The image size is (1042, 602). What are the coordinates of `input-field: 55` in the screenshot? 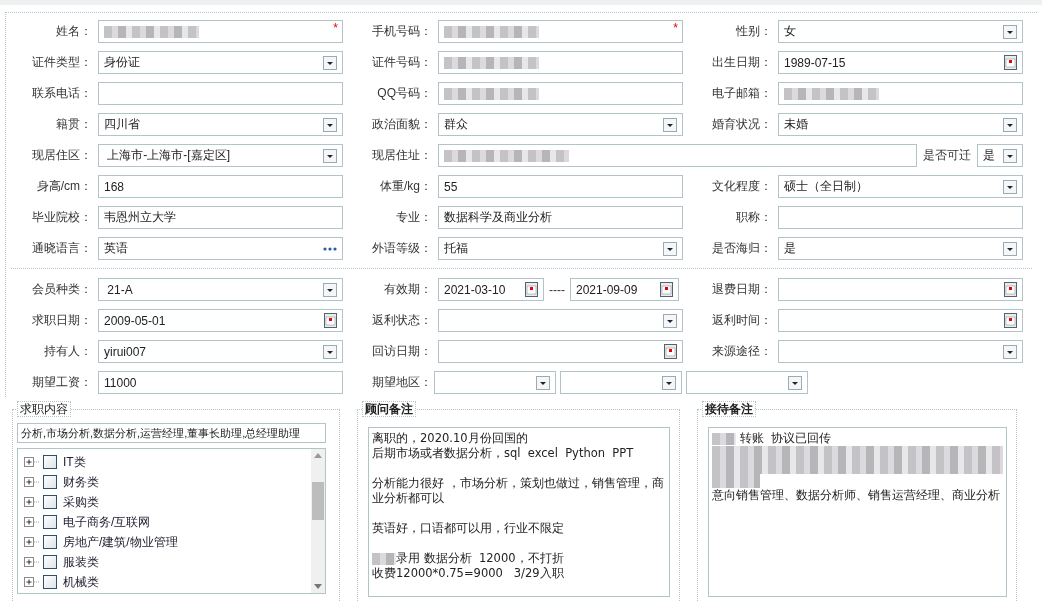 It's located at (560, 186).